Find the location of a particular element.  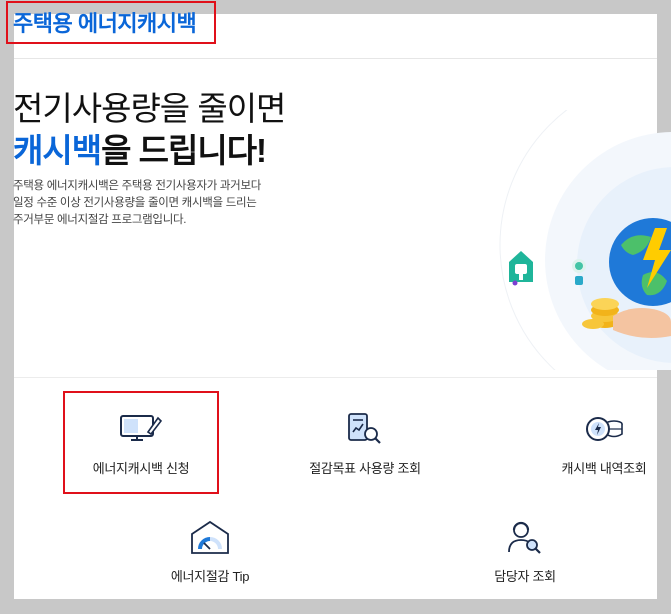

house-gauge-icon is located at coordinates (210, 537).